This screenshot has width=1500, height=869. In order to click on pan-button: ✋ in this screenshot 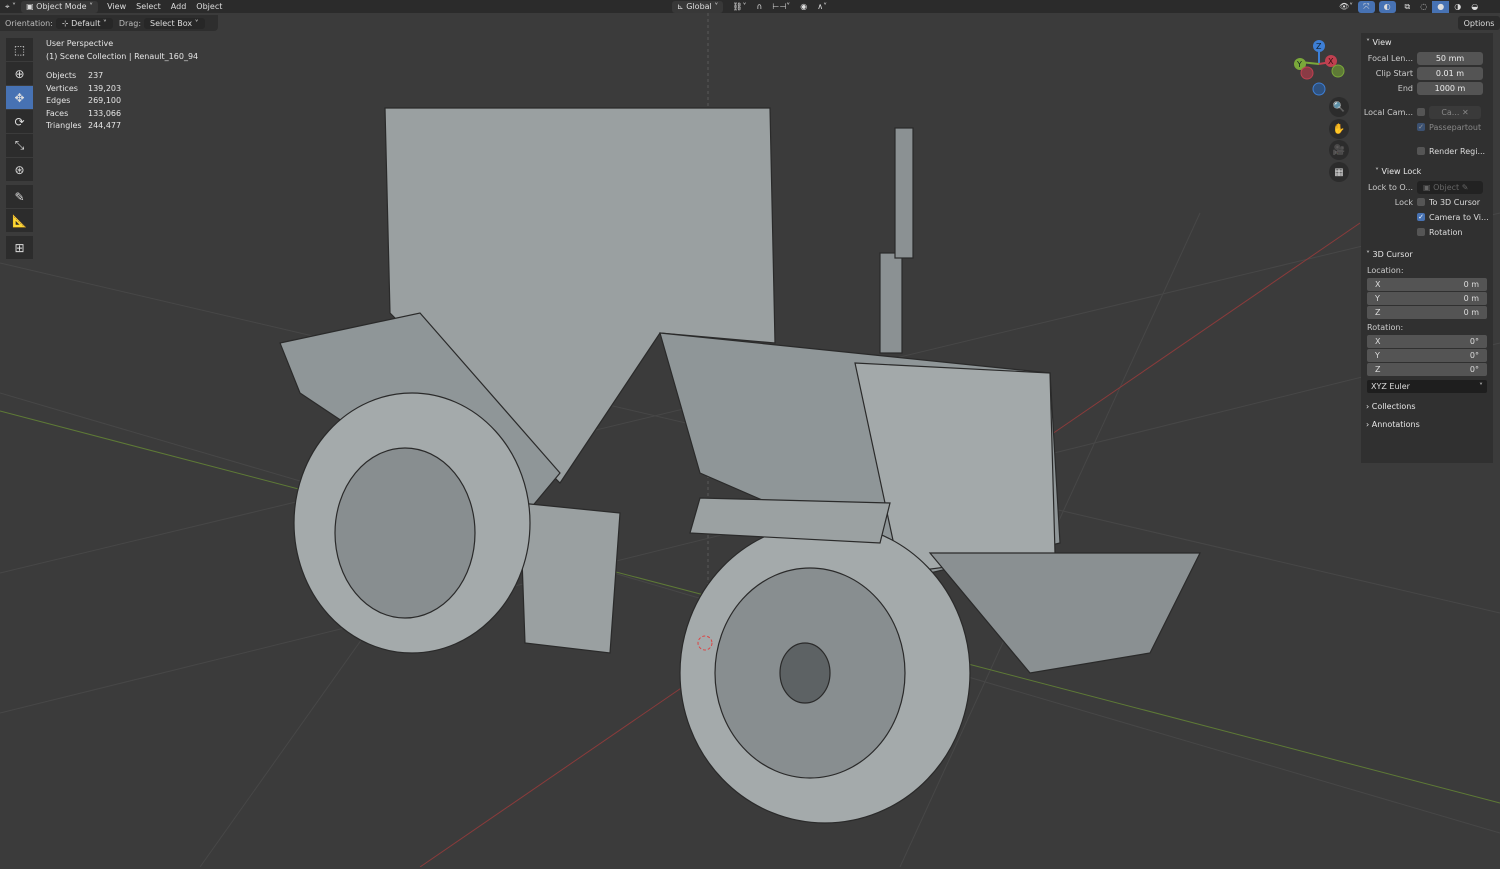, I will do `click(1339, 129)`.